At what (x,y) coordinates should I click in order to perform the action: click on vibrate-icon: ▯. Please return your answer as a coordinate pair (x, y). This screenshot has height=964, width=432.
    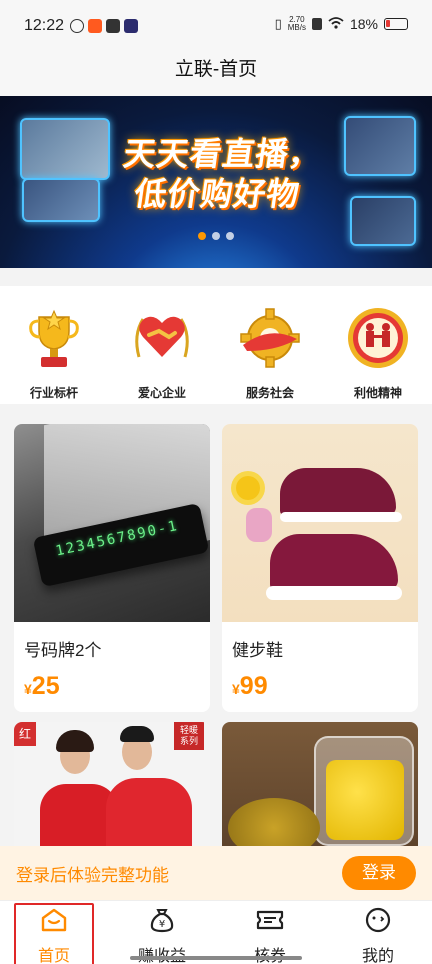
    Looking at the image, I should click on (278, 23).